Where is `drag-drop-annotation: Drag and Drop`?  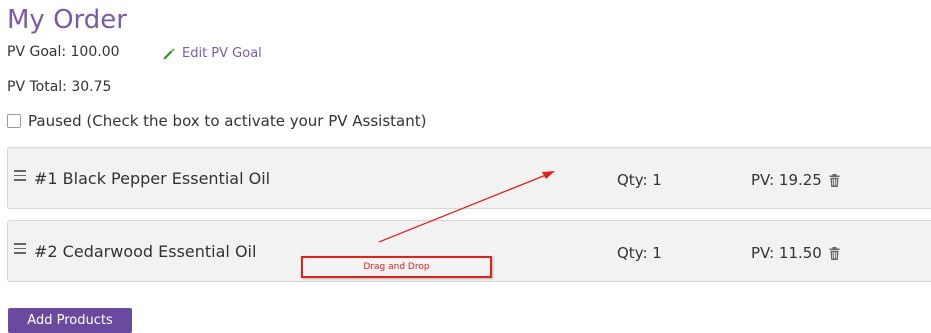
drag-drop-annotation: Drag and Drop is located at coordinates (396, 267).